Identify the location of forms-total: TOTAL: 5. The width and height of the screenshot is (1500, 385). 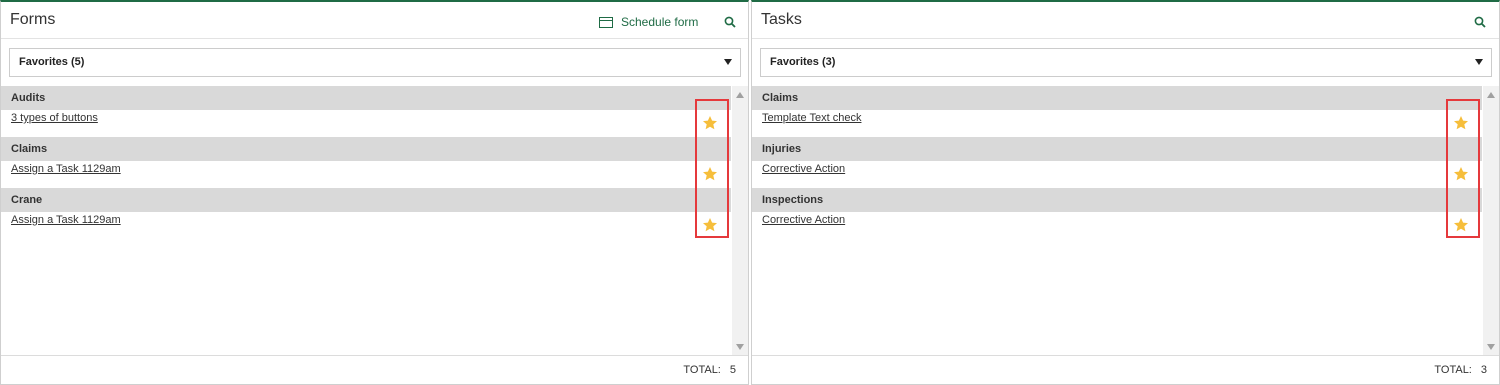
(709, 370).